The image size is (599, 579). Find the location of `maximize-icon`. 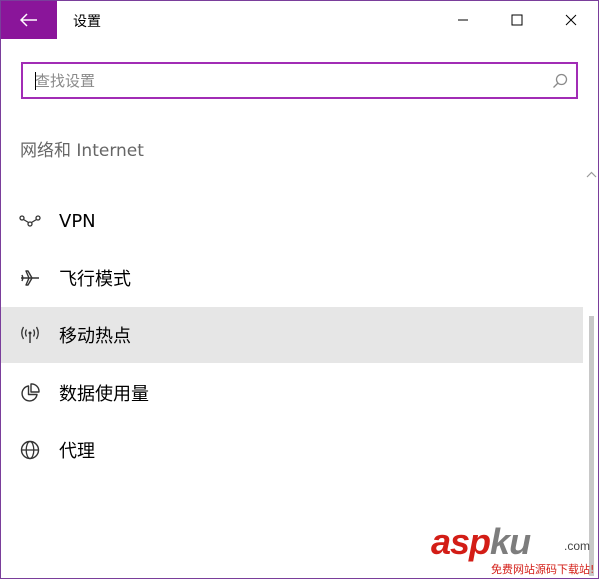

maximize-icon is located at coordinates (517, 20).